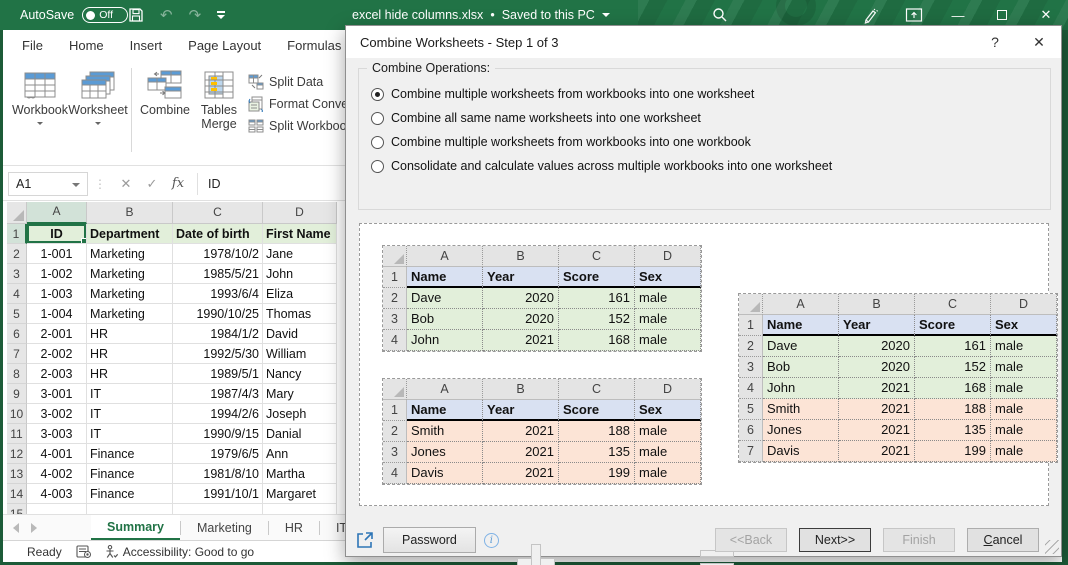 The image size is (1068, 565). What do you see at coordinates (17, 474) in the screenshot?
I see `row-header-13: 13` at bounding box center [17, 474].